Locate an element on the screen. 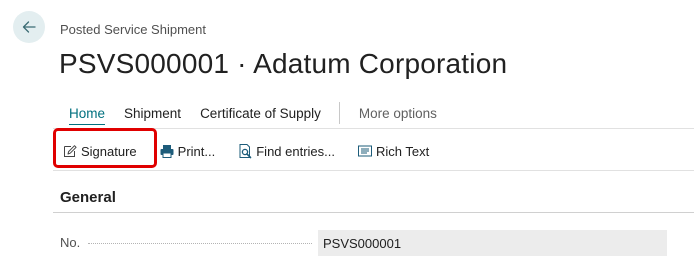  rich-text-button: Rich Text is located at coordinates (393, 151).